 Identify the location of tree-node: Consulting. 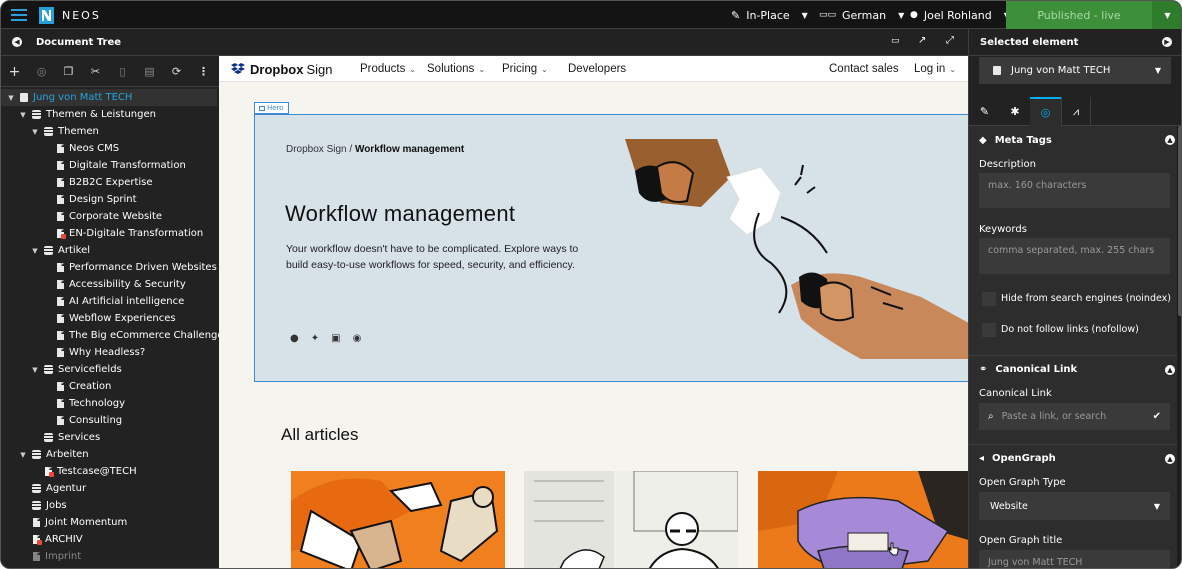
(89, 420).